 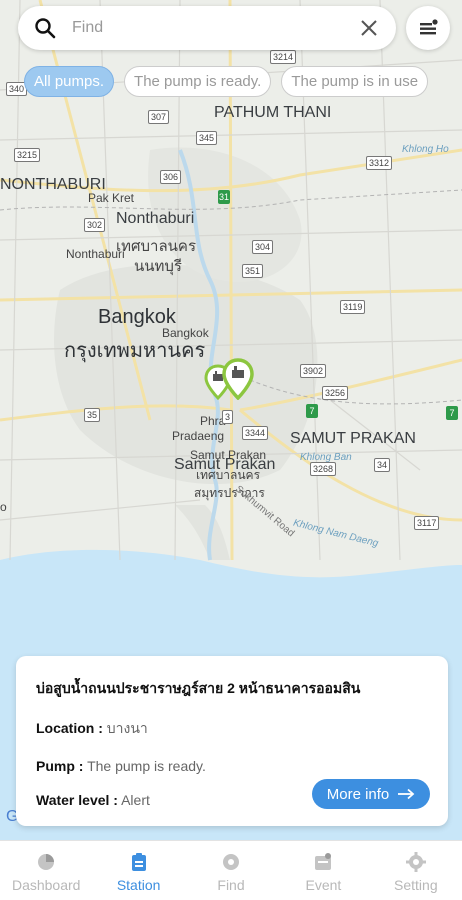 What do you see at coordinates (138, 885) in the screenshot?
I see `nav-station-label: Station` at bounding box center [138, 885].